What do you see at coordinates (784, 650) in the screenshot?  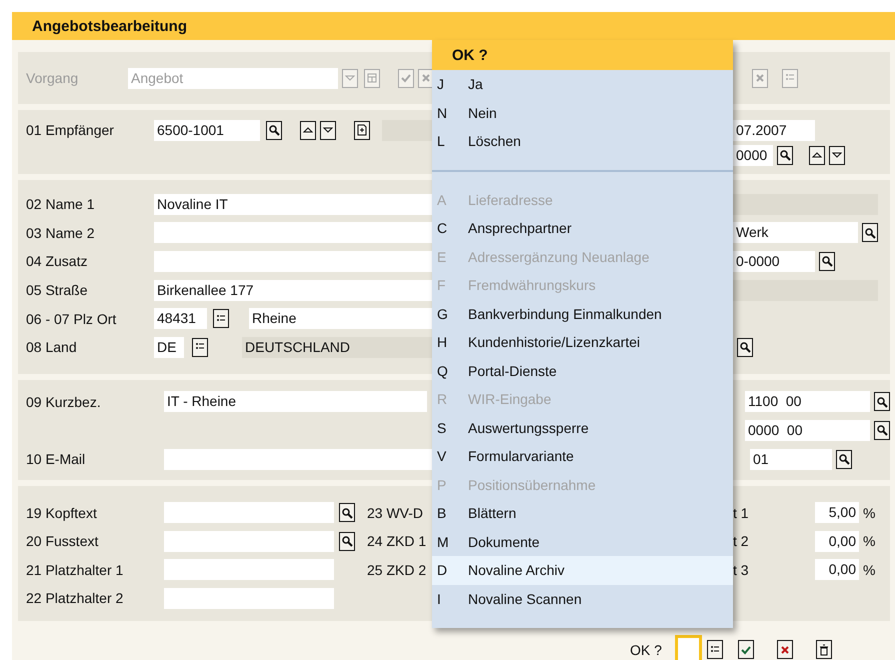 I see `close-icon` at bounding box center [784, 650].